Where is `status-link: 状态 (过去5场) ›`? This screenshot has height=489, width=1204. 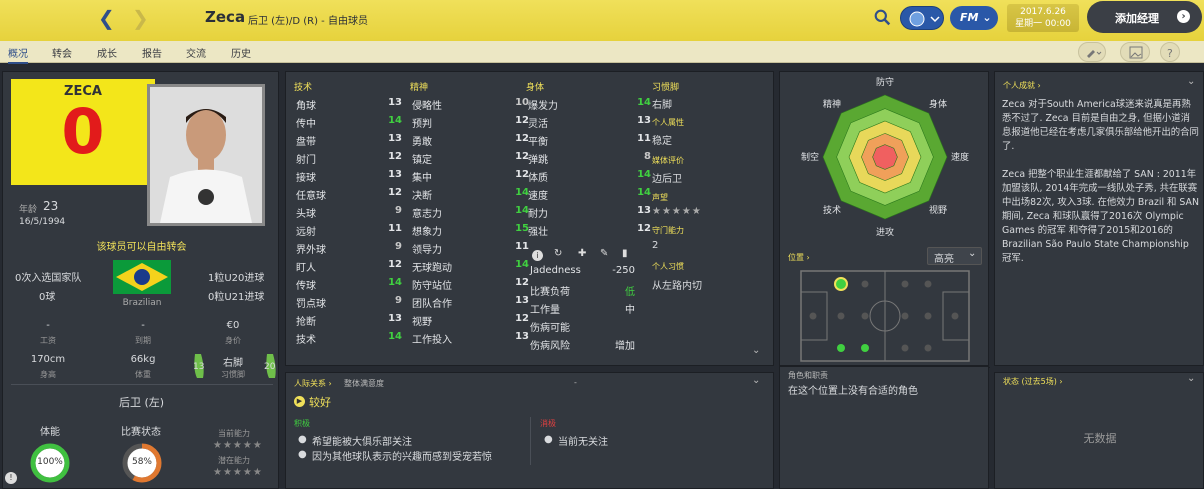
status-link: 状态 (过去5场) › is located at coordinates (1033, 381).